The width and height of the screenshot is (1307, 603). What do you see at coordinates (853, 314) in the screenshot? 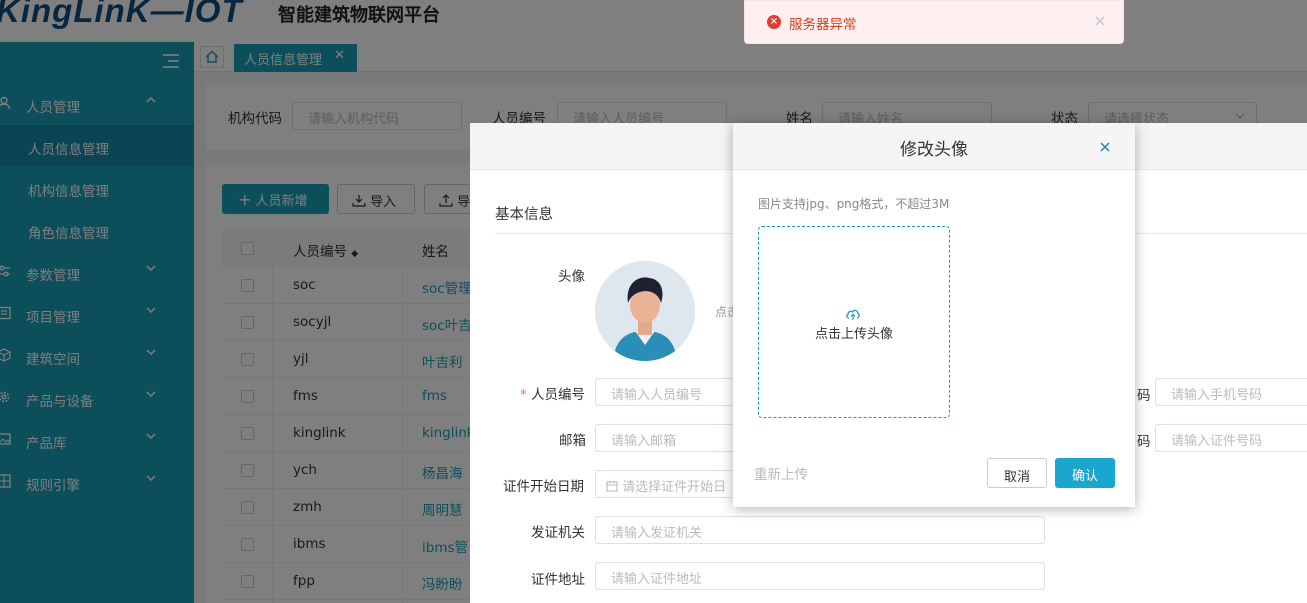
I see `cloud-upload-icon` at bounding box center [853, 314].